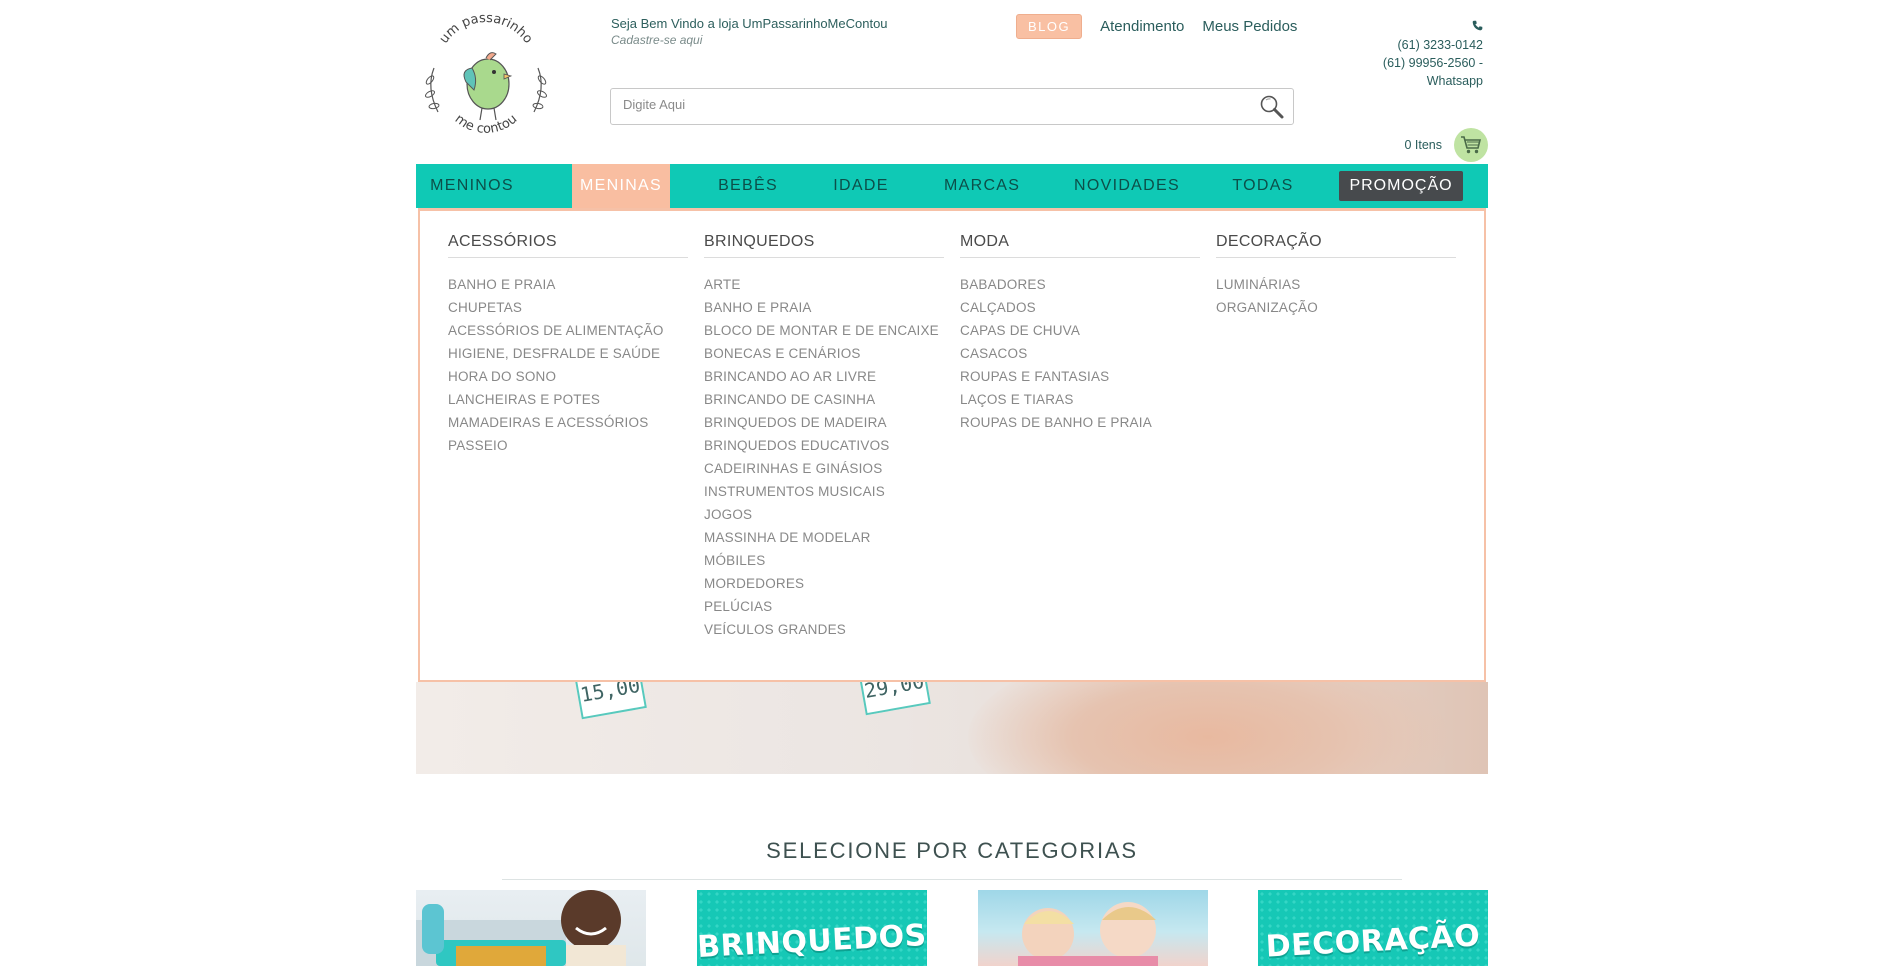 The height and width of the screenshot is (966, 1904). Describe the element at coordinates (952, 850) in the screenshot. I see `categories-heading: SELECIONE POR CATEGORIAS` at that location.